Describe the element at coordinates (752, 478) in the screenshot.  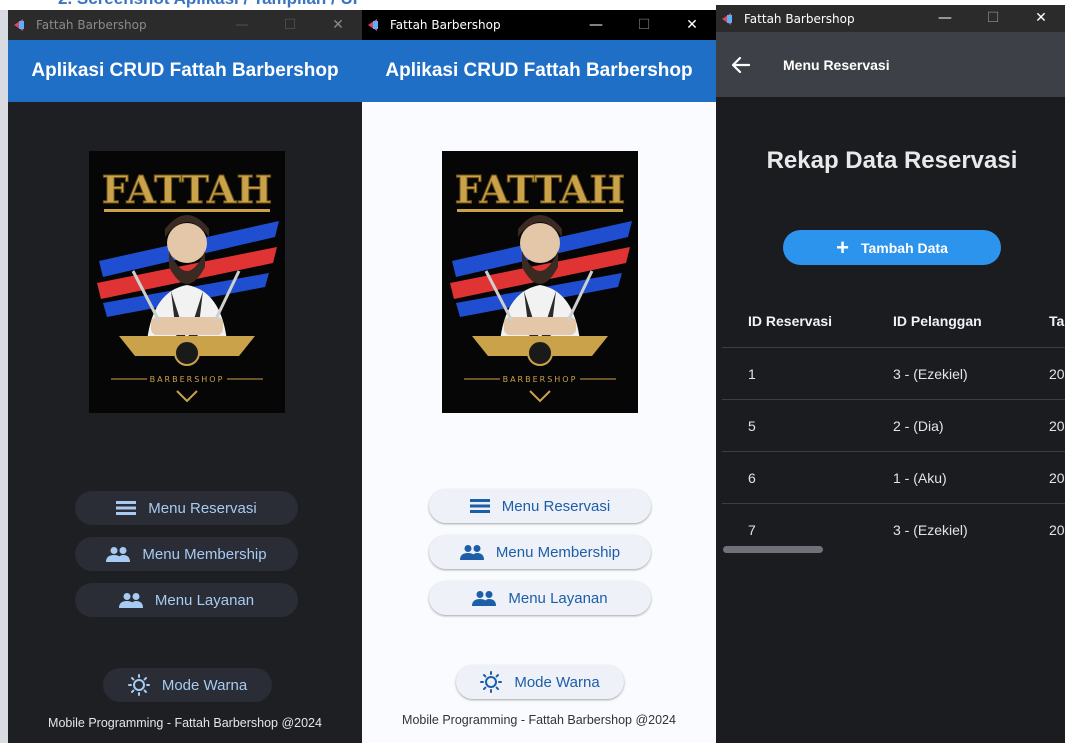
I see `table-cell: 6` at that location.